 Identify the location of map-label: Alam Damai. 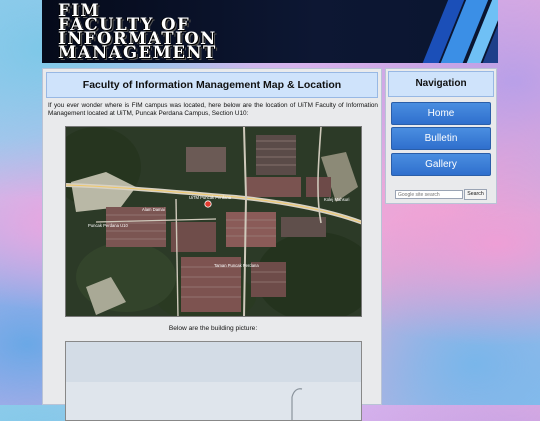
(153, 209).